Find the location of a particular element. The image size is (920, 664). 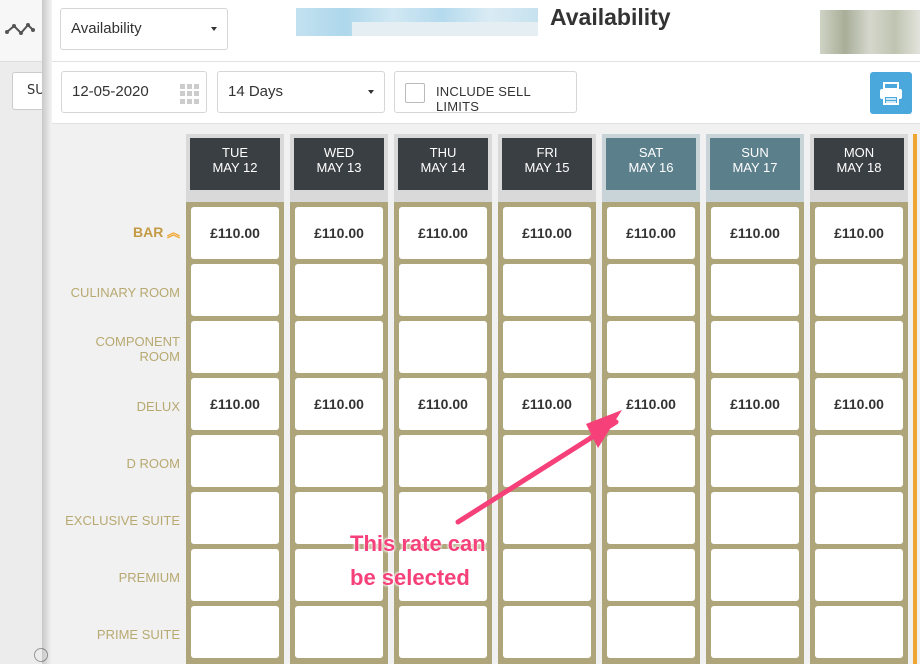

calendar-icon is located at coordinates (190, 94).